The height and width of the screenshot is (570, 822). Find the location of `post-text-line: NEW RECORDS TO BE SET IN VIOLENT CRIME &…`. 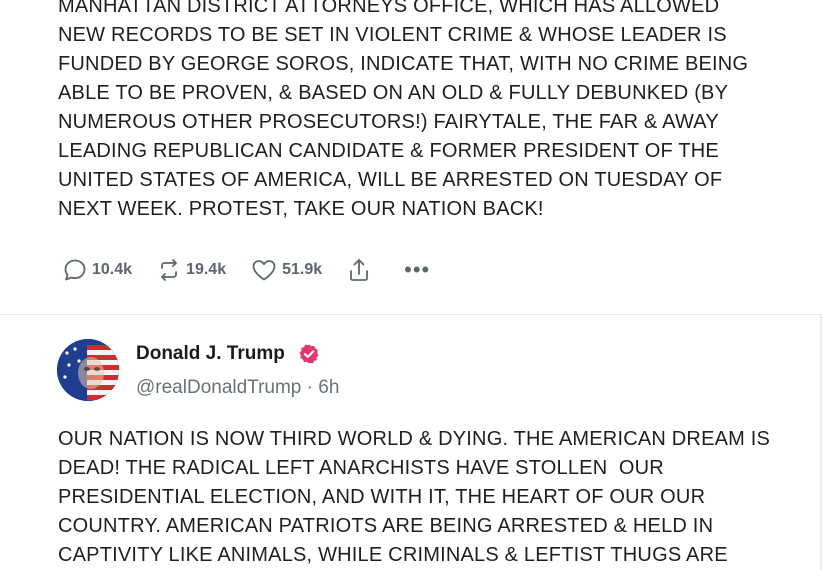

post-text-line: NEW RECORDS TO BE SET IN VIOLENT CRIME &… is located at coordinates (392, 35).